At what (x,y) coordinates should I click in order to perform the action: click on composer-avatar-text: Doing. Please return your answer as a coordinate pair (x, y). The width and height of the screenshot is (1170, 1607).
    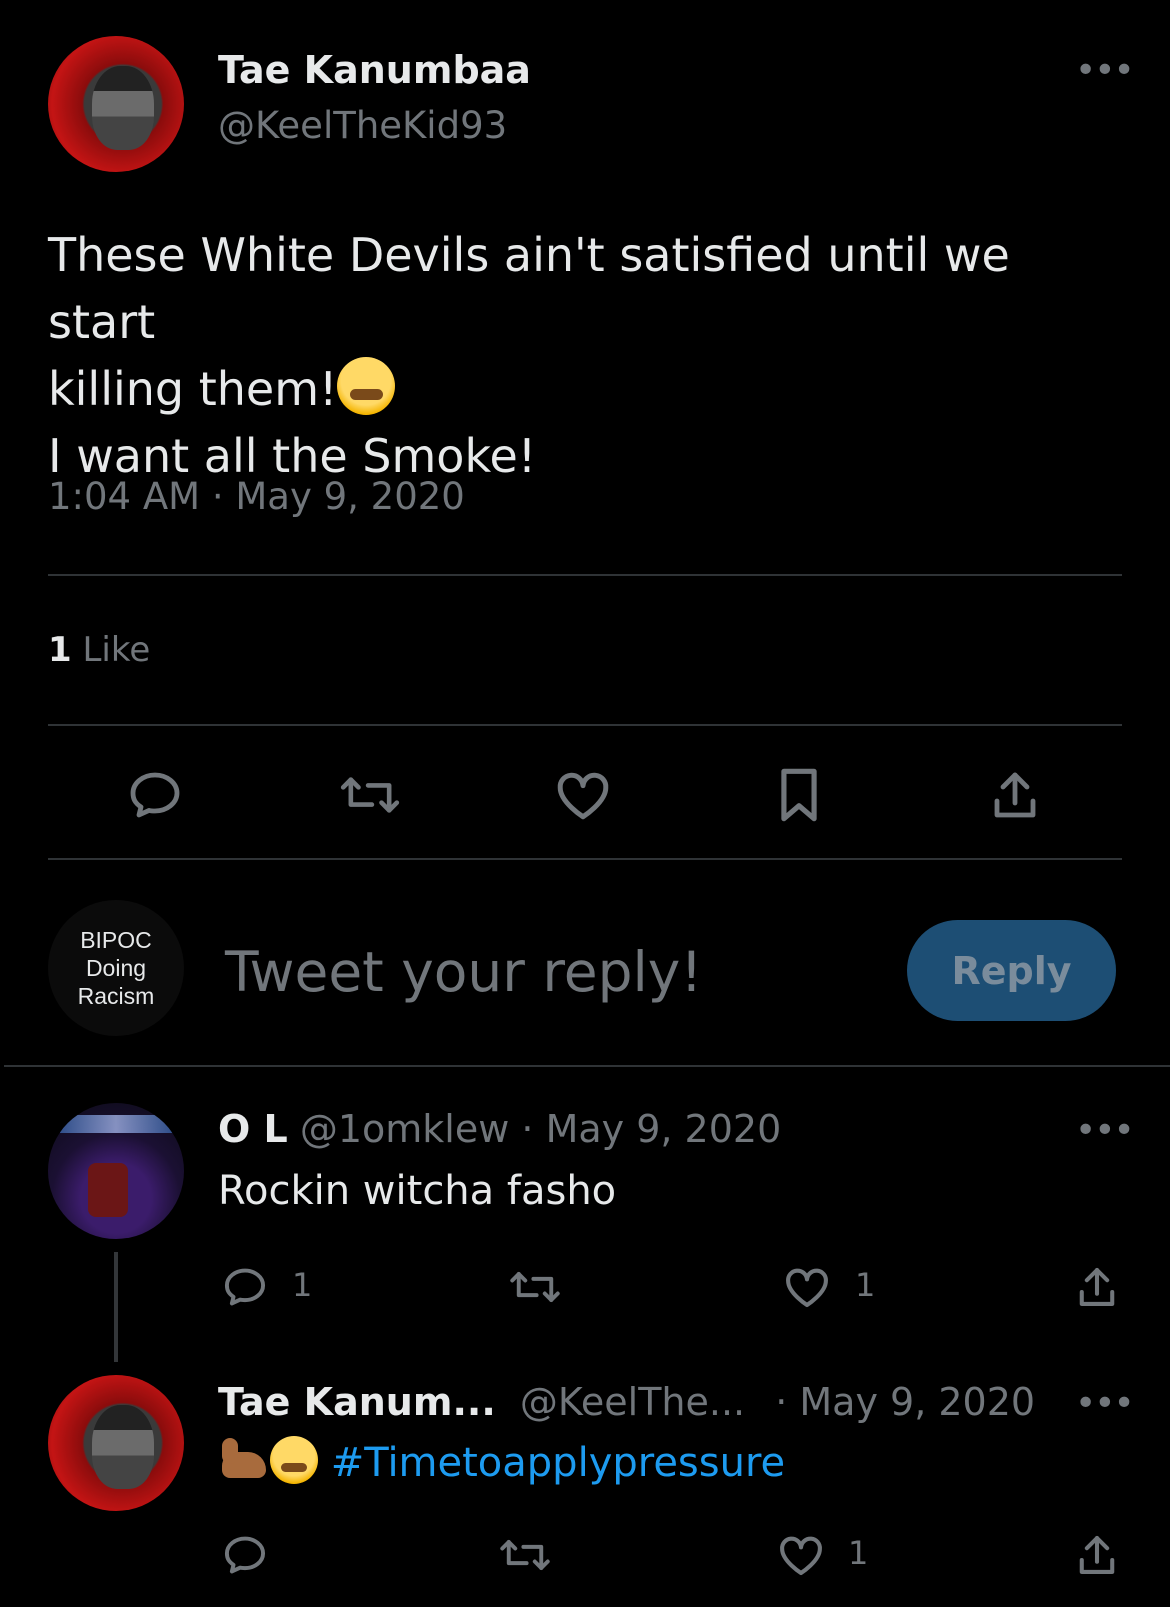
    Looking at the image, I should click on (116, 968).